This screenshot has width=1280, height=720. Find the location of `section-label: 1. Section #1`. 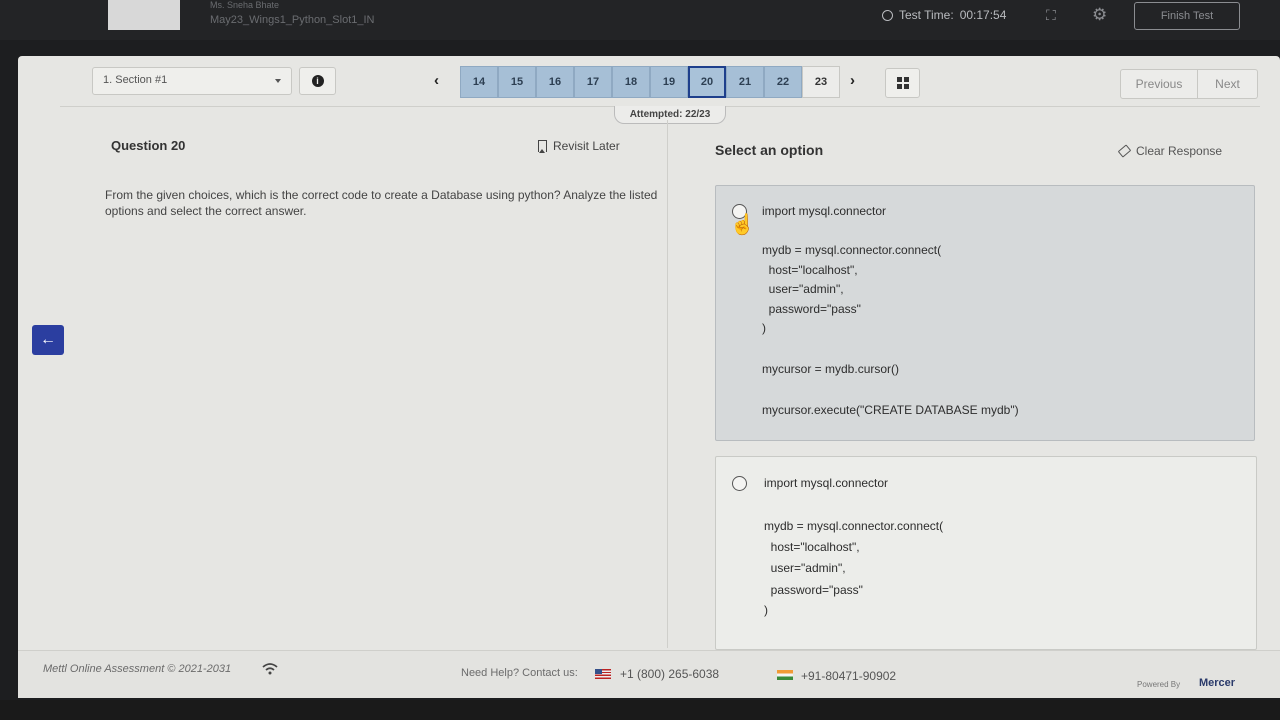

section-label: 1. Section #1 is located at coordinates (135, 80).